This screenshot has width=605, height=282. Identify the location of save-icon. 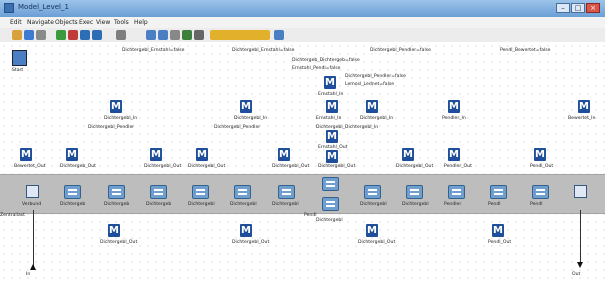
(29, 35).